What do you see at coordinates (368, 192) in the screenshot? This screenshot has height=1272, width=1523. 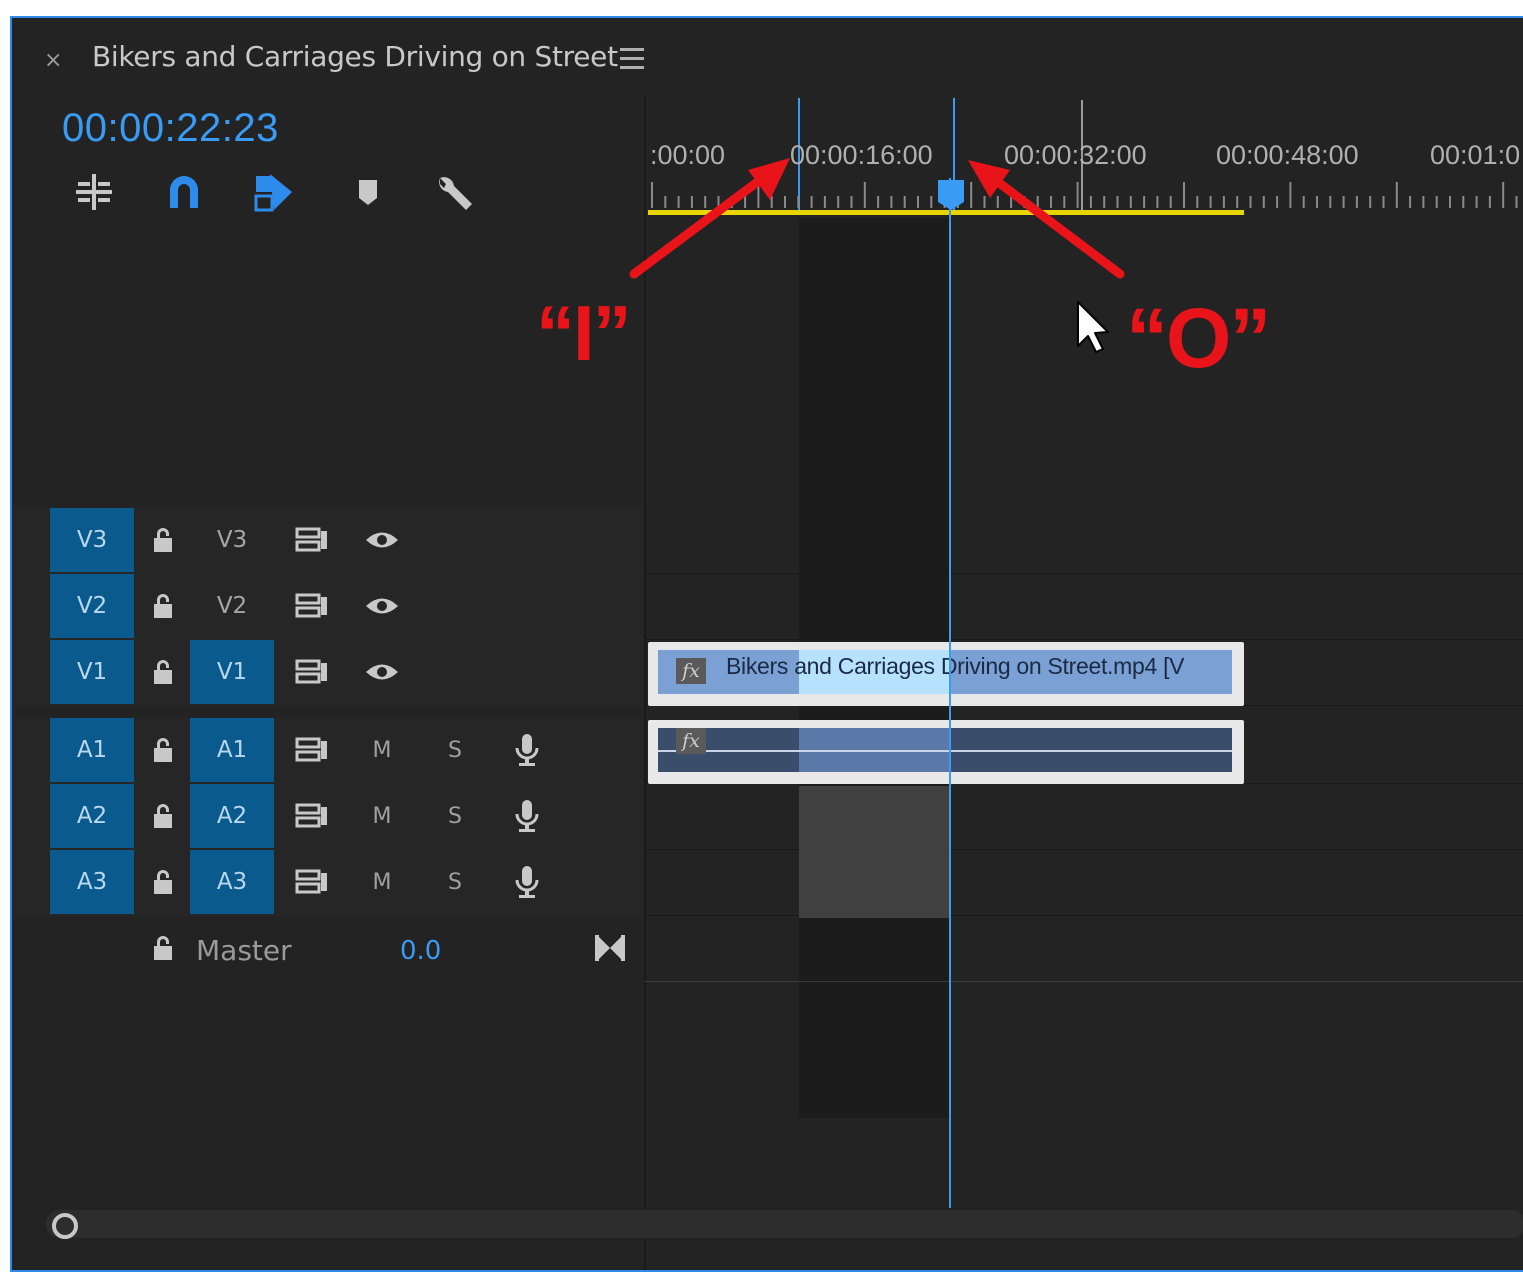 I see `add-marker-icon` at bounding box center [368, 192].